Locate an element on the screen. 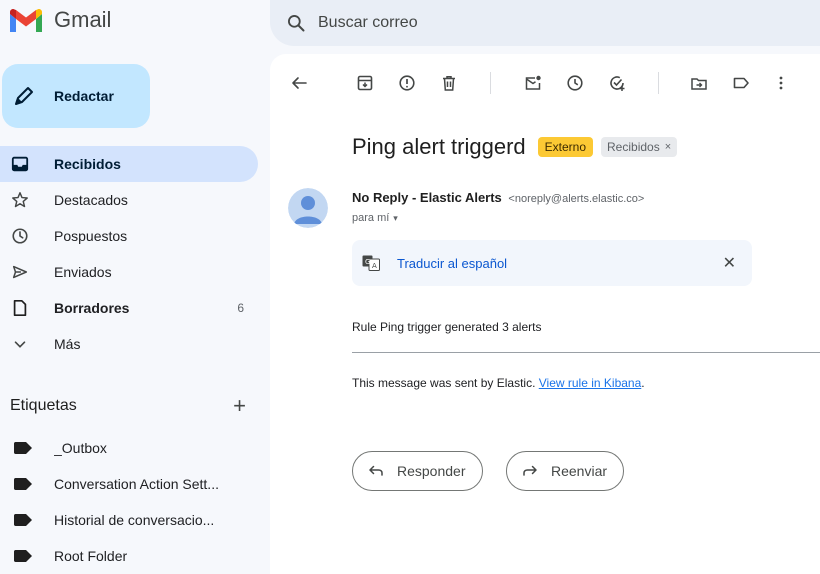  inbox-chip-text: Recibidos is located at coordinates (633, 147).